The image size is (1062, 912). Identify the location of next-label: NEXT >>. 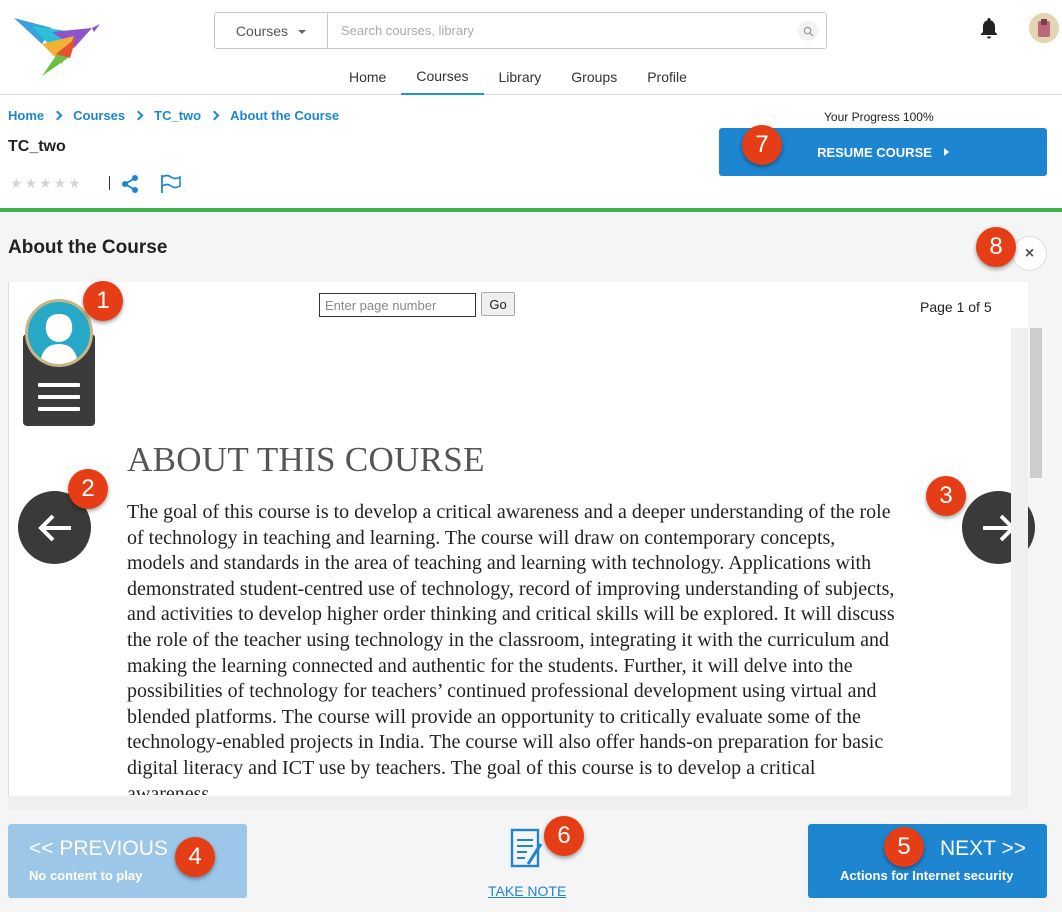
(983, 848).